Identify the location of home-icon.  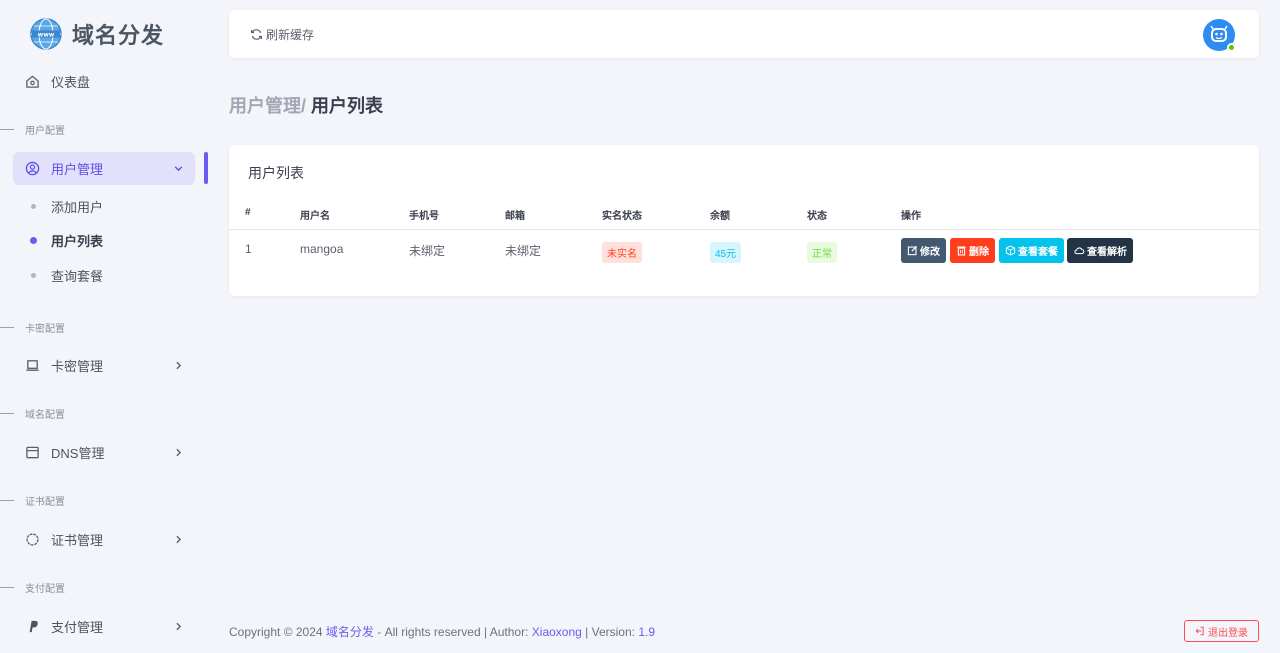
(32, 81).